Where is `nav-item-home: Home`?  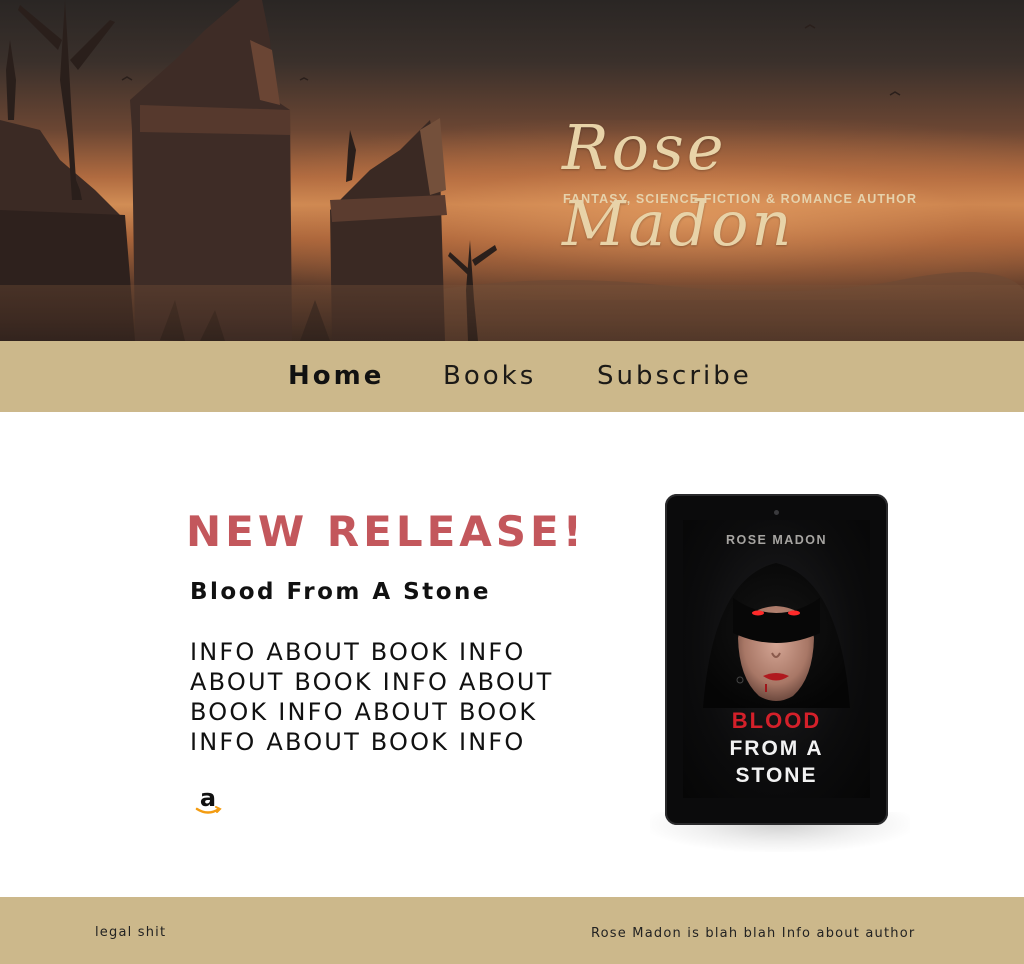
nav-item-home: Home is located at coordinates (336, 376).